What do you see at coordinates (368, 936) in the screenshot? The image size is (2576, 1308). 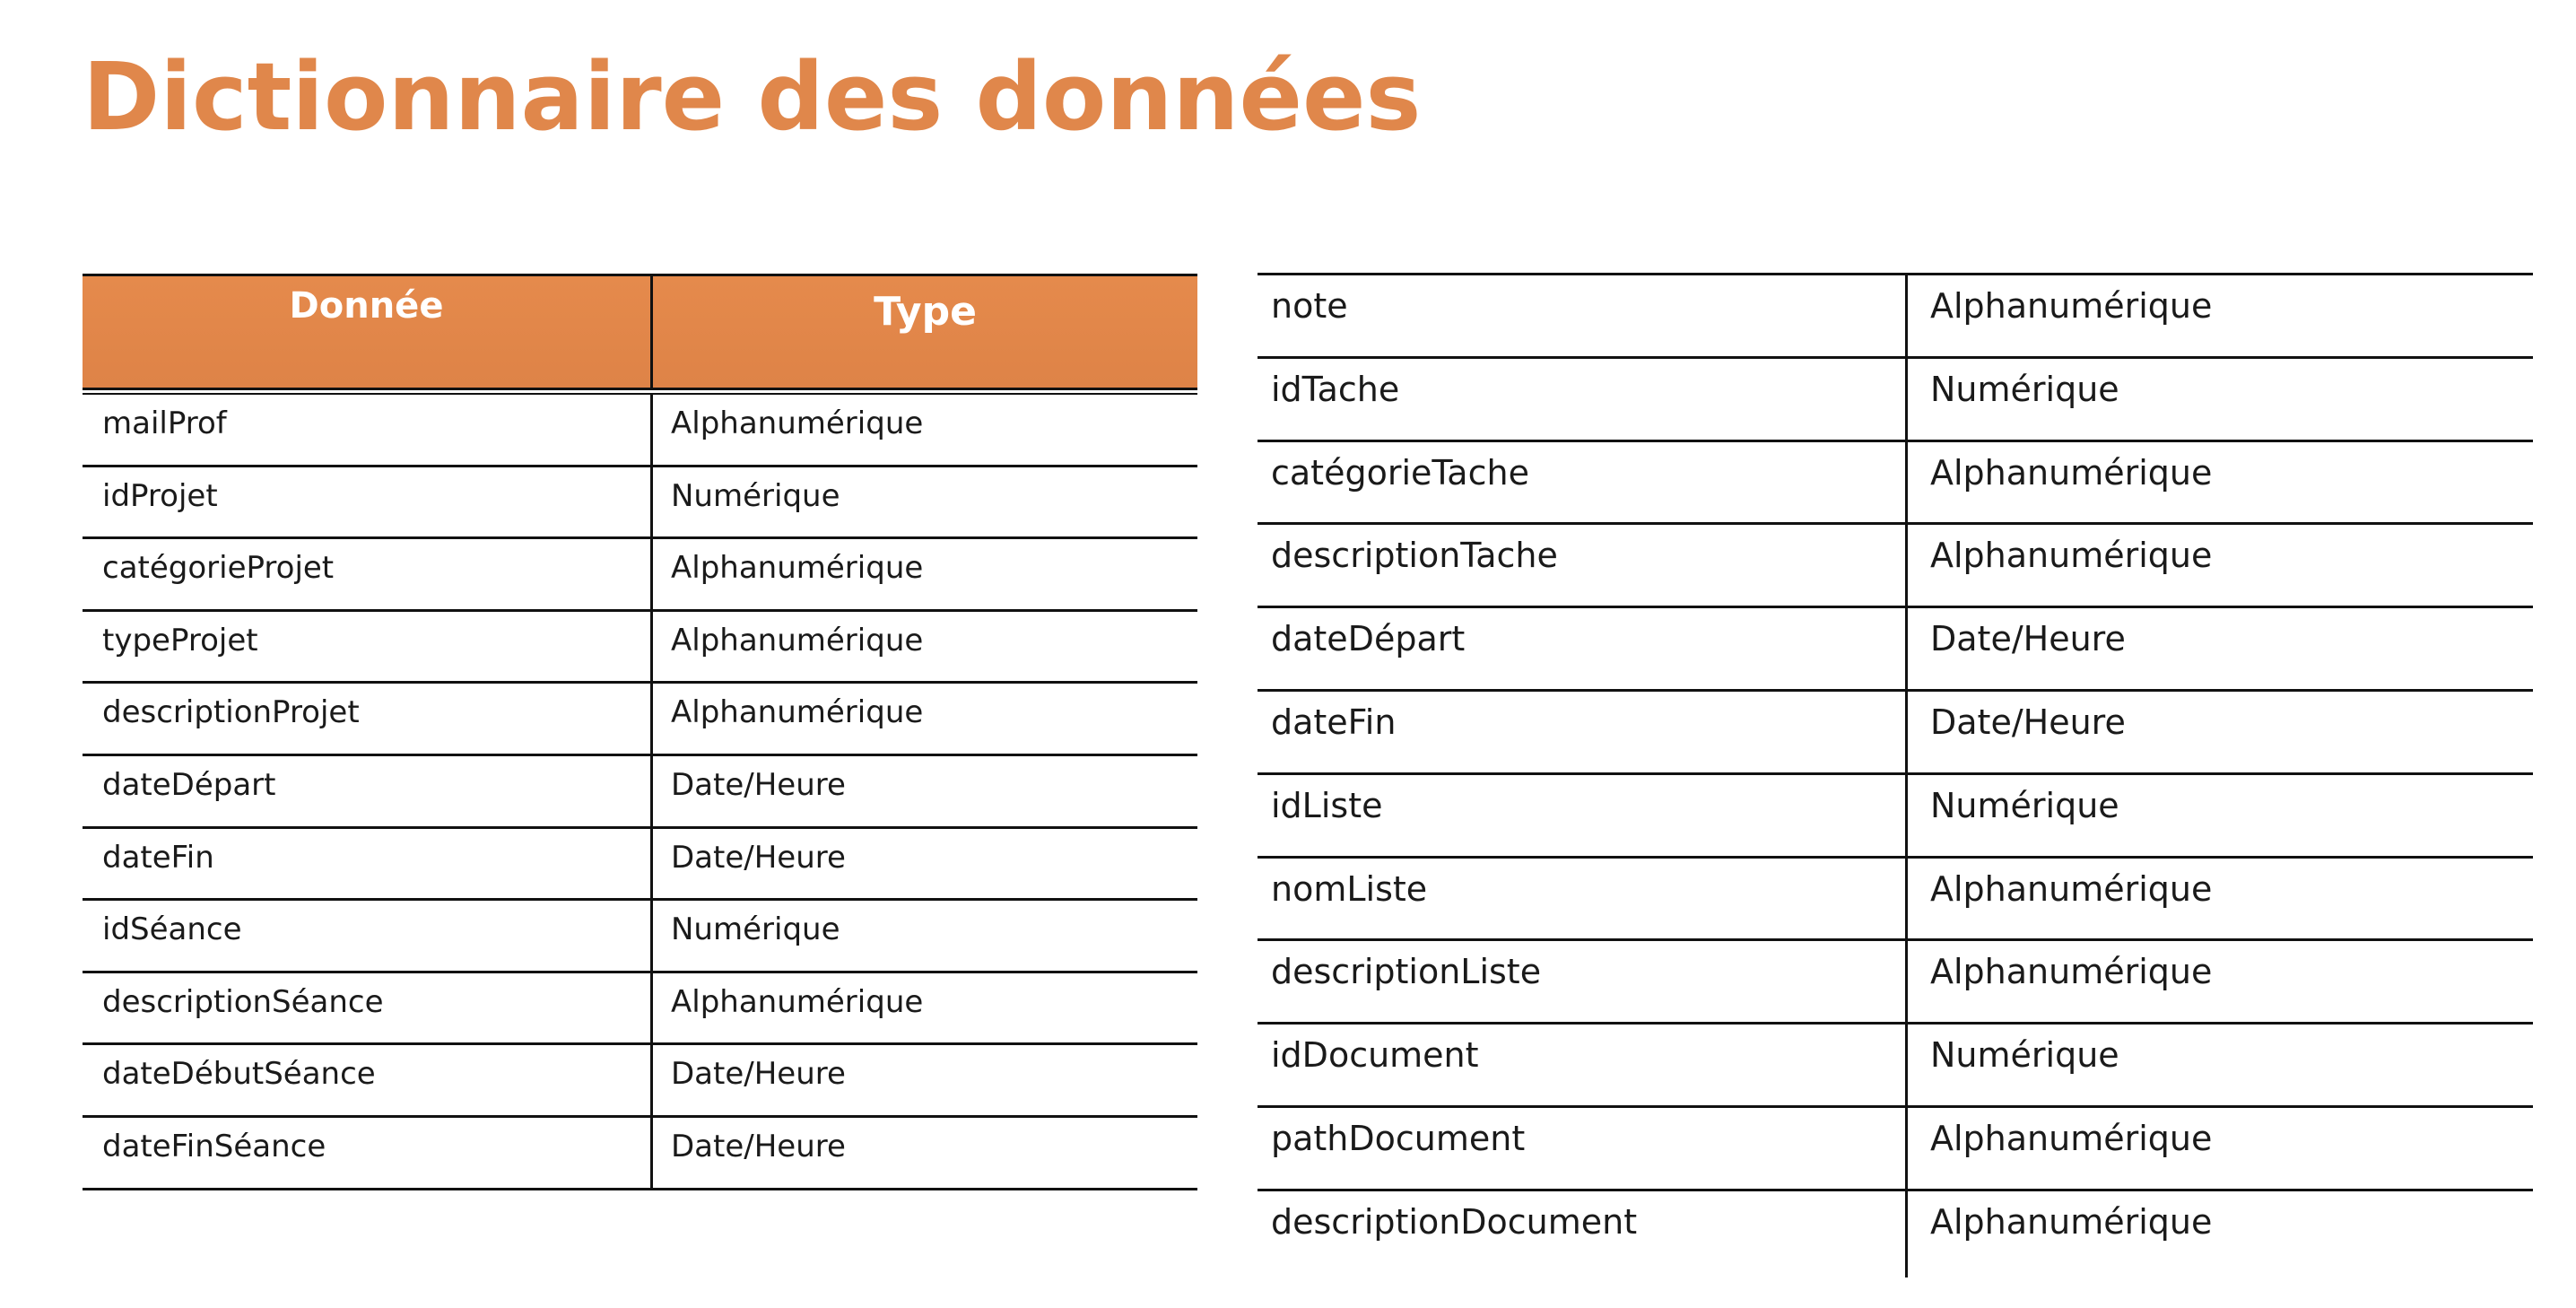 I see `field-name-cell: idSéance` at bounding box center [368, 936].